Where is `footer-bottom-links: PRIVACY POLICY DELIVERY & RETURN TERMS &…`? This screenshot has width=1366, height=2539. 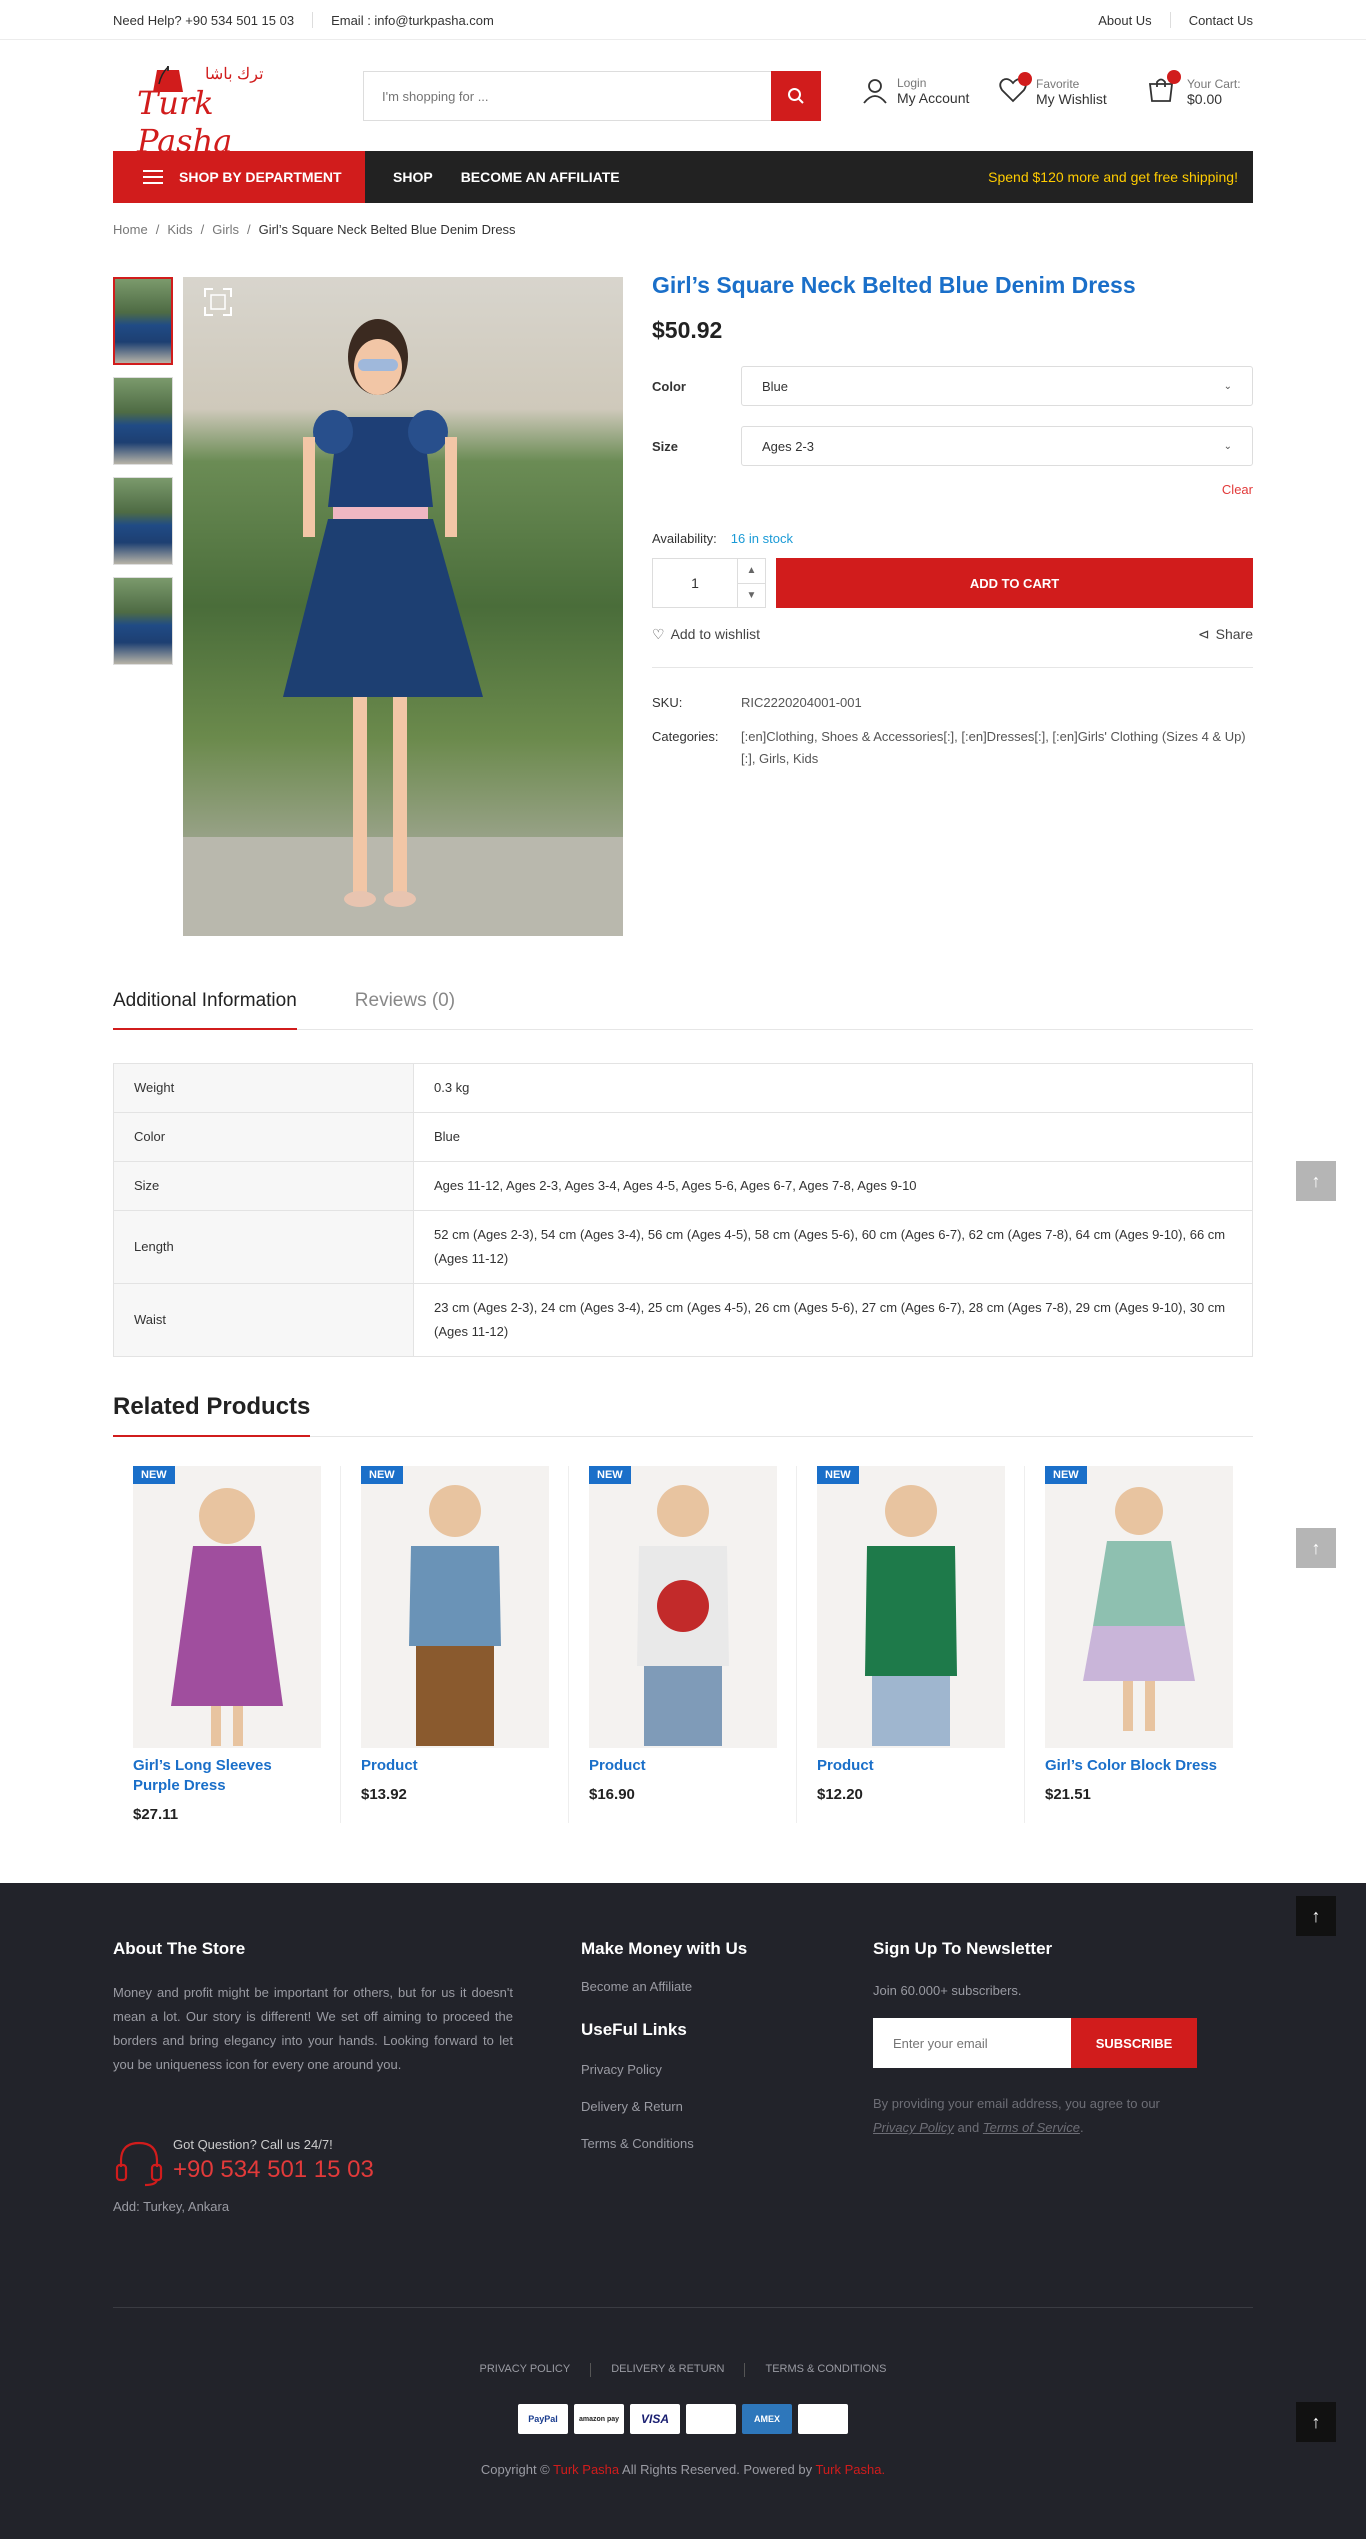
footer-bottom-links: PRIVACY POLICY DELIVERY & RETURN TERMS &… is located at coordinates (683, 2370).